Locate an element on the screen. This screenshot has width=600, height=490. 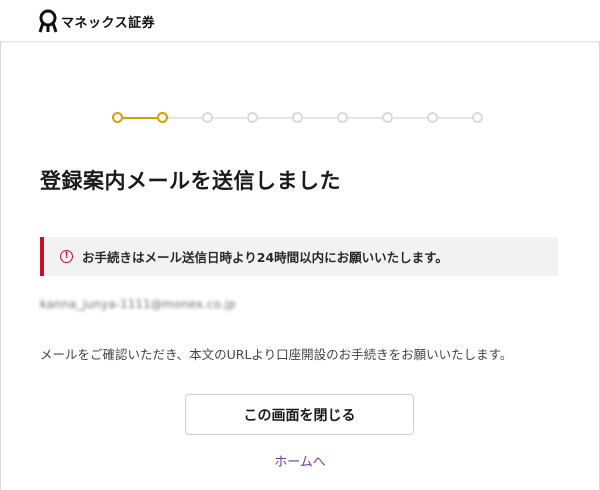
exclamation-circle-icon: ! is located at coordinates (66, 256).